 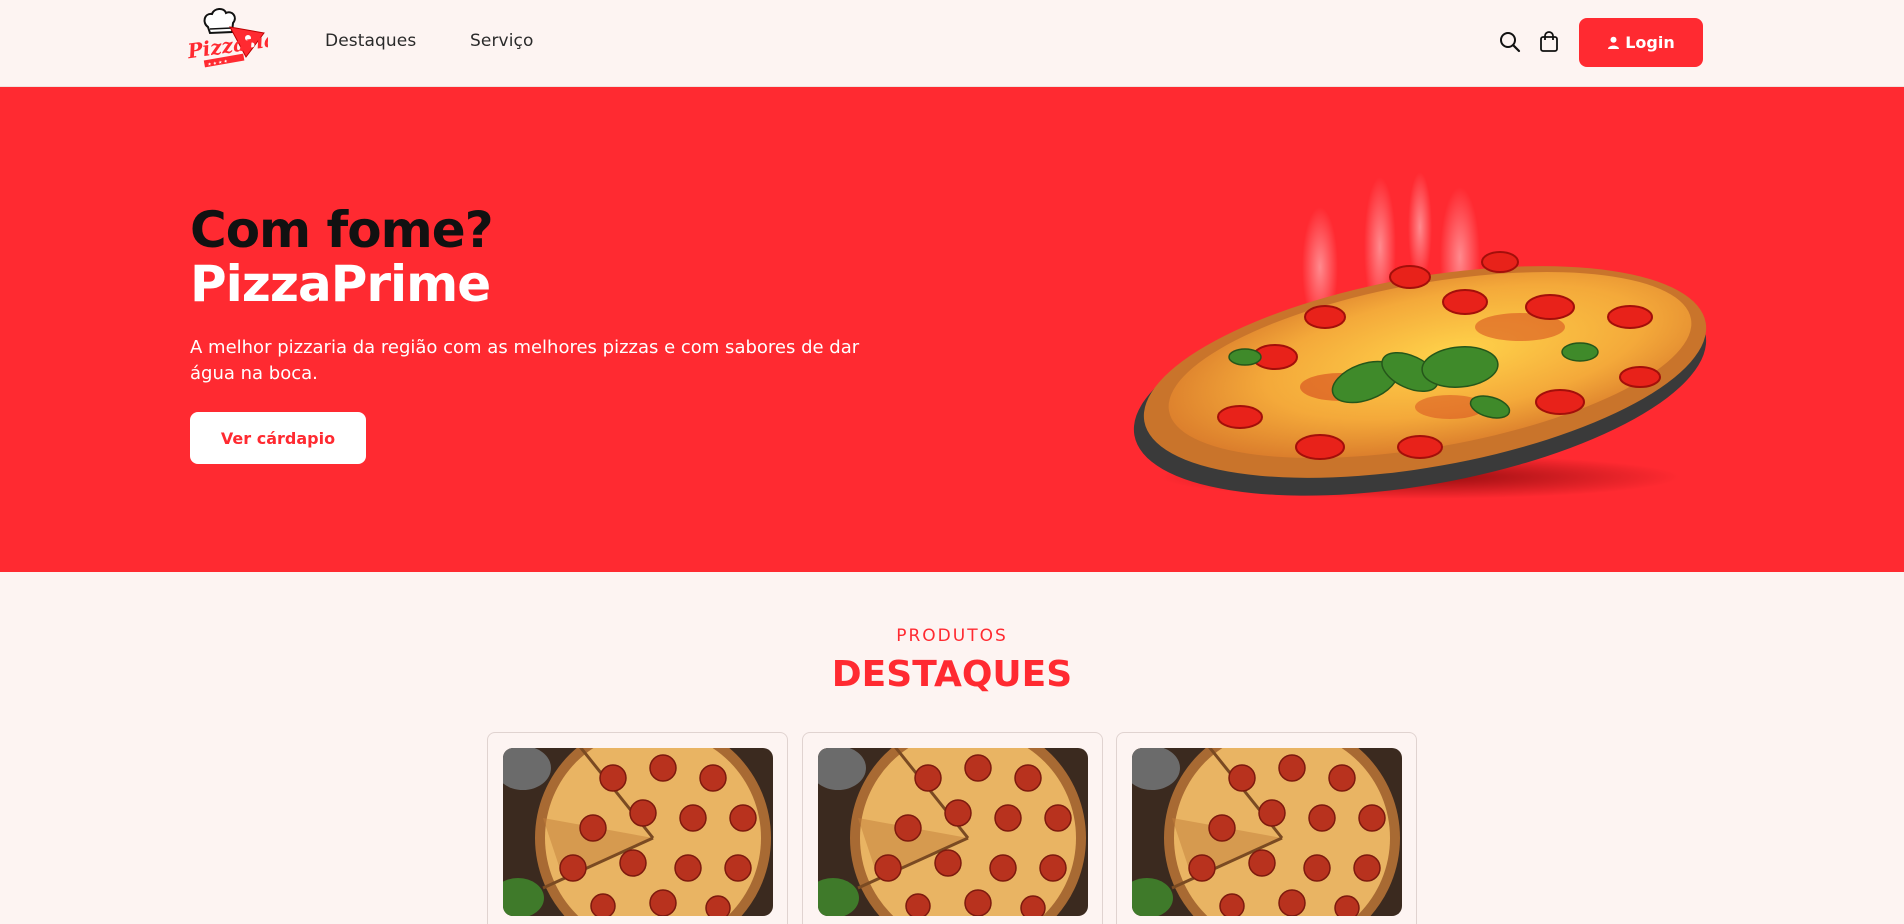 I want to click on logo-graphic: Pizzaria ★ ★ ★ ★, so click(x=227, y=38).